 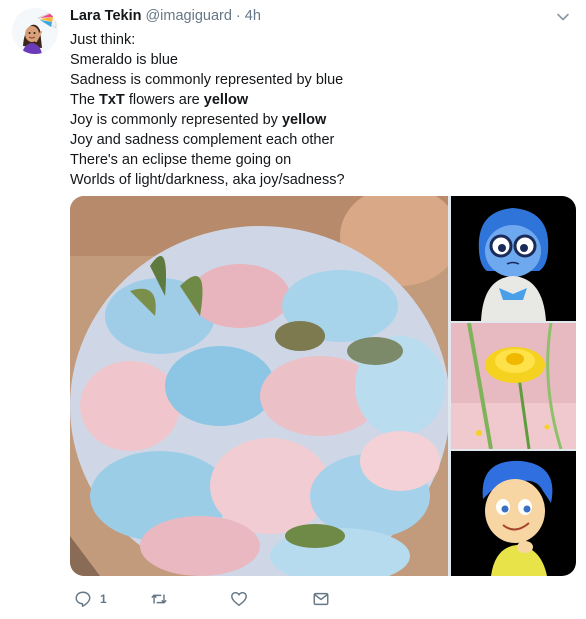 What do you see at coordinates (239, 599) in the screenshot?
I see `heart-icon` at bounding box center [239, 599].